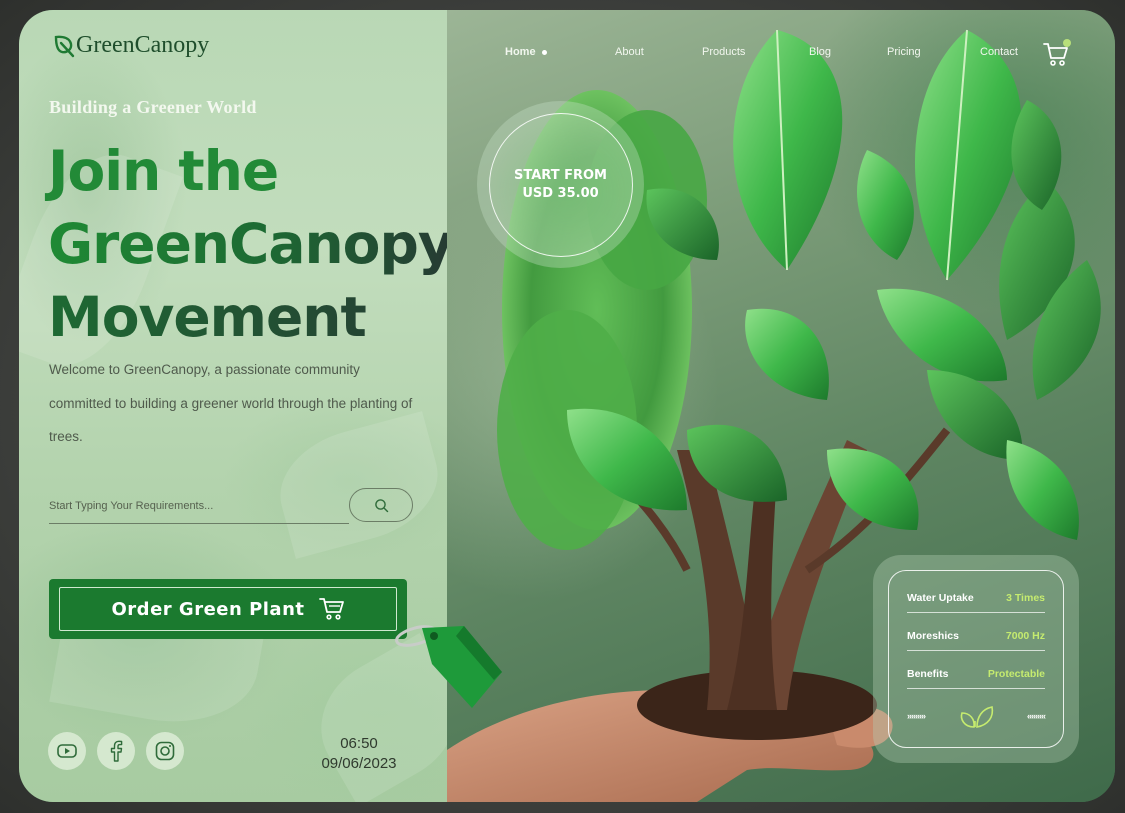 This screenshot has height=813, width=1125. What do you see at coordinates (916, 716) in the screenshot?
I see `arrows-right: ›››››››››` at bounding box center [916, 716].